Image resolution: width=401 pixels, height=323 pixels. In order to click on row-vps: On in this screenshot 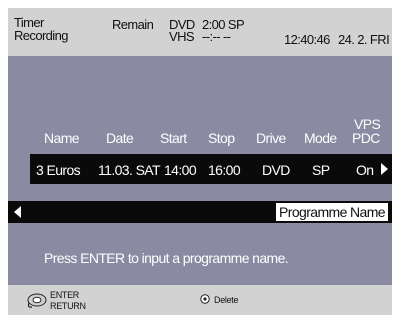, I will do `click(365, 170)`.